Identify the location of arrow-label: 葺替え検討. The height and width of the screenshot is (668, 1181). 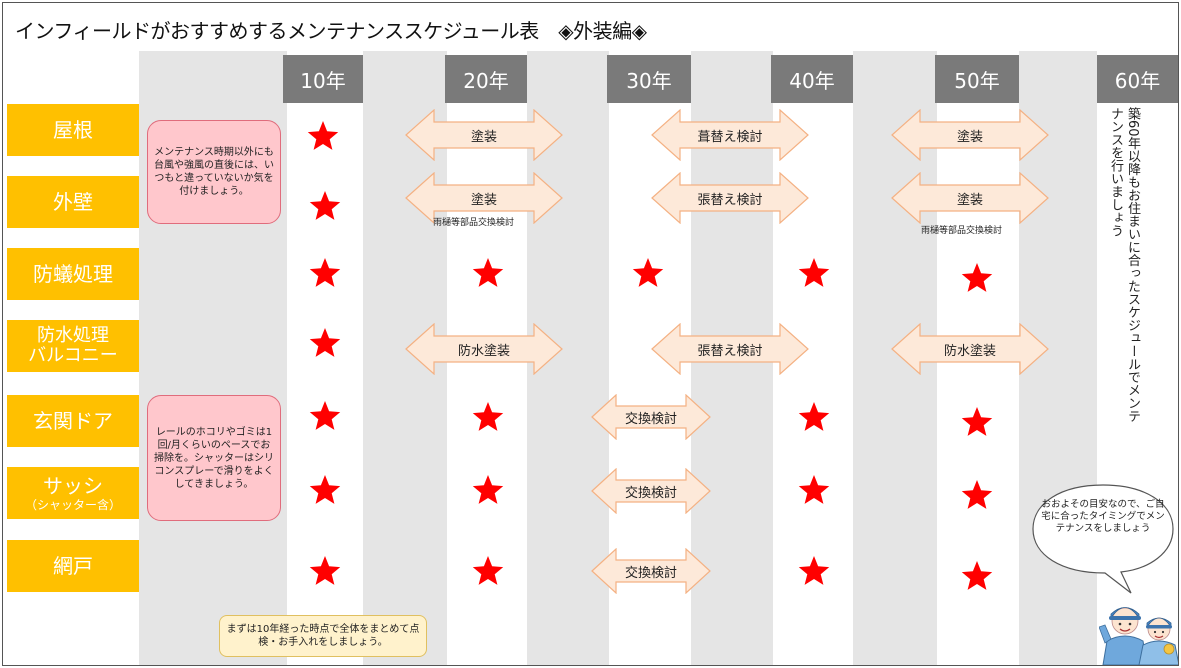
(730, 137).